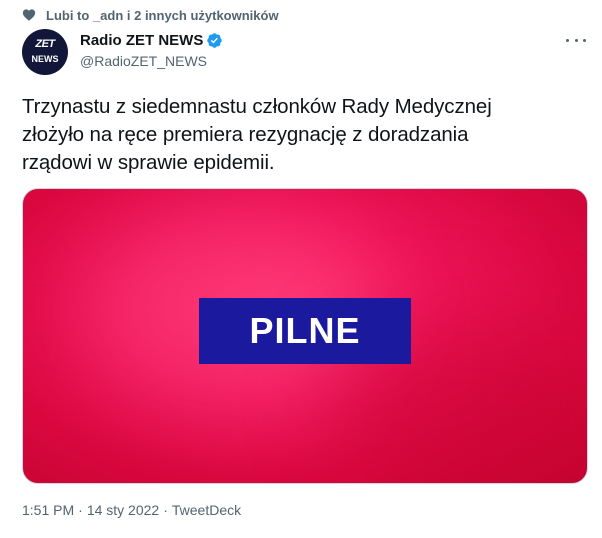  I want to click on tweet-source: TweetDeck, so click(206, 510).